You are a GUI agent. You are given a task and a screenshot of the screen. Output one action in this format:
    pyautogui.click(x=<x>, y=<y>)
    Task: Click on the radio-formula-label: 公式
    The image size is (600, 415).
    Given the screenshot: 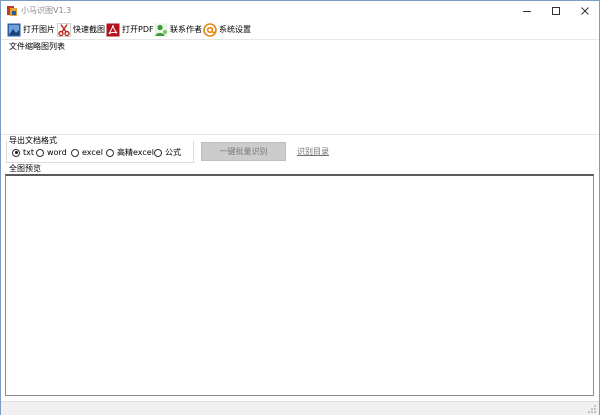 What is the action you would take?
    pyautogui.click(x=173, y=152)
    